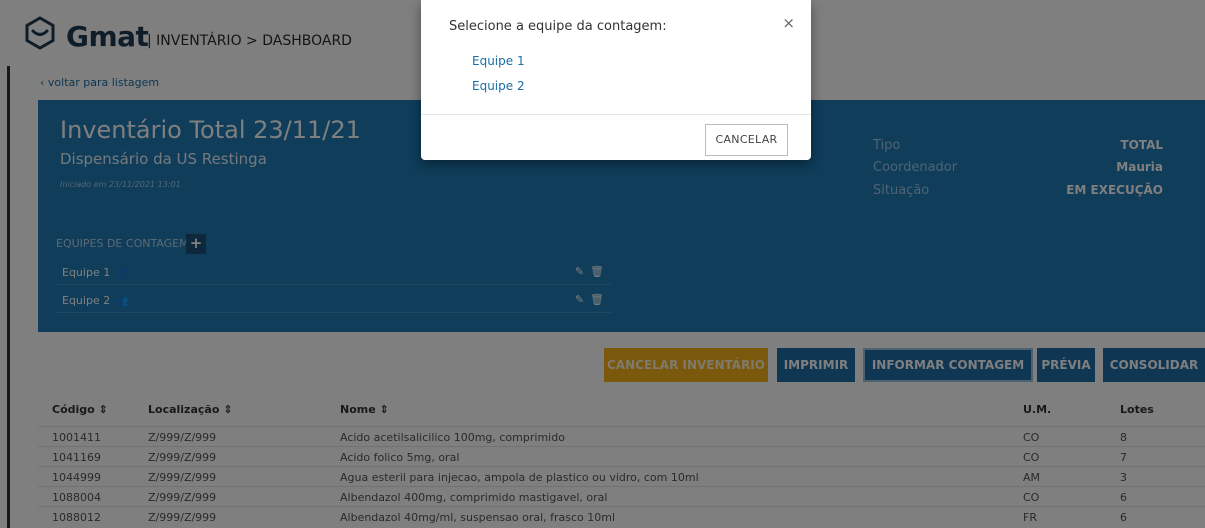 Image resolution: width=1205 pixels, height=528 pixels. Describe the element at coordinates (498, 61) in the screenshot. I see `team-option-1: Equipe 1` at that location.